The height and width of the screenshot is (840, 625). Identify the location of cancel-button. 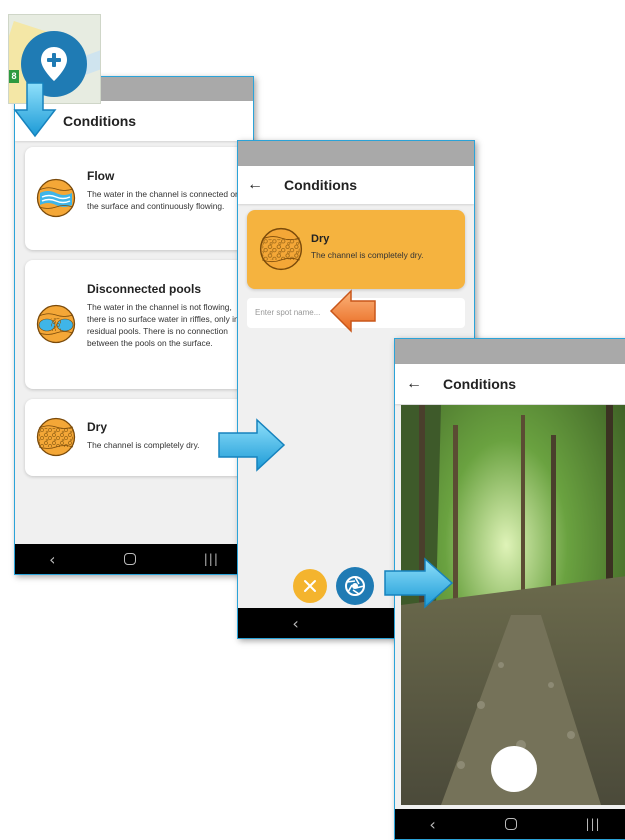
(310, 586).